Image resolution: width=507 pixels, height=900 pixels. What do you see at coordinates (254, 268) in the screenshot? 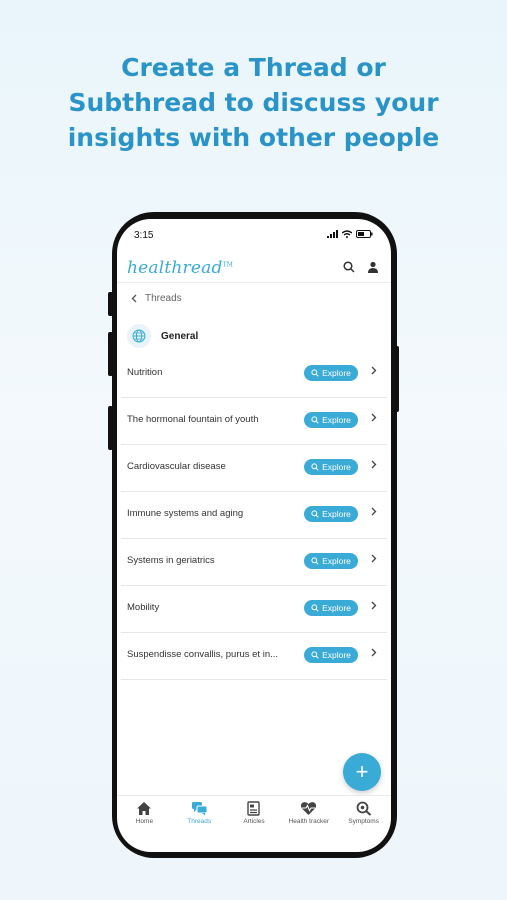
I see `app-header: healthreadTM` at bounding box center [254, 268].